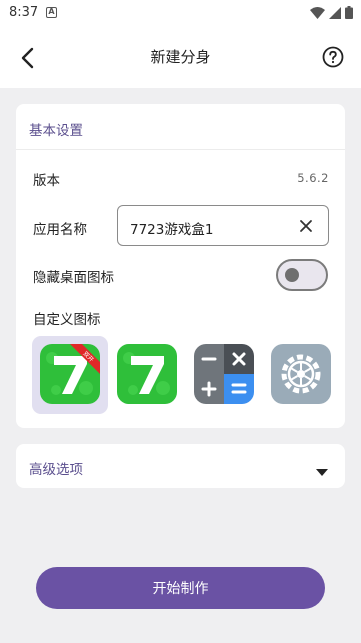 The image size is (361, 643). I want to click on icon-option-calculator, so click(224, 375).